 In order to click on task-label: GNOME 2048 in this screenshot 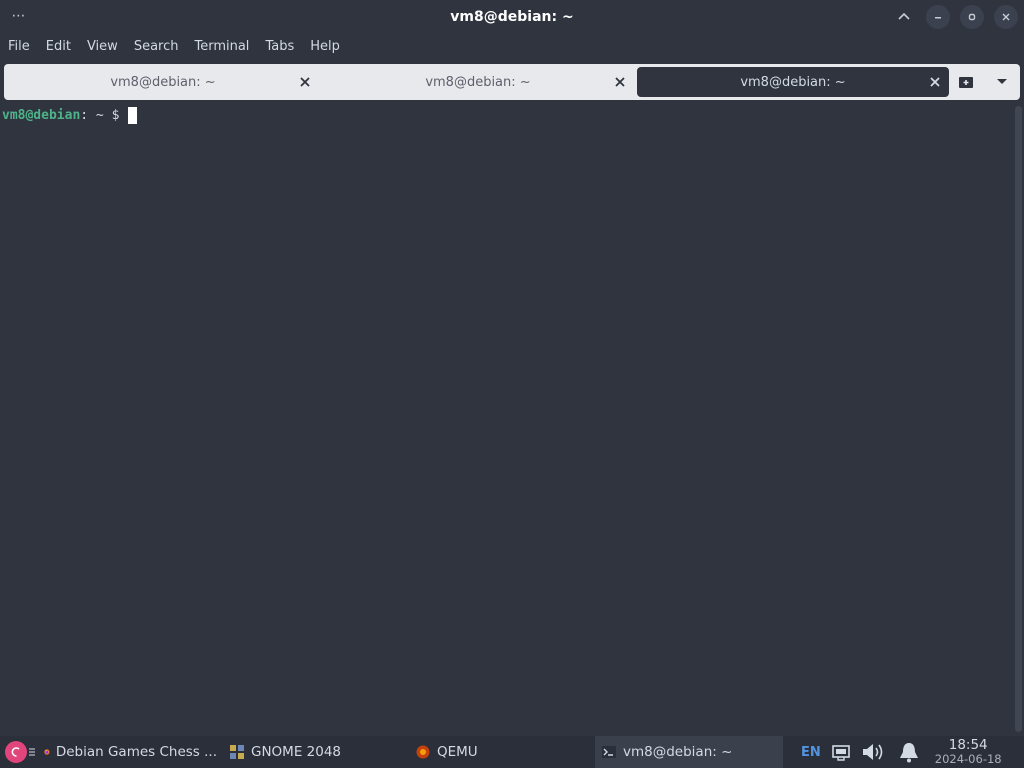, I will do `click(296, 752)`.